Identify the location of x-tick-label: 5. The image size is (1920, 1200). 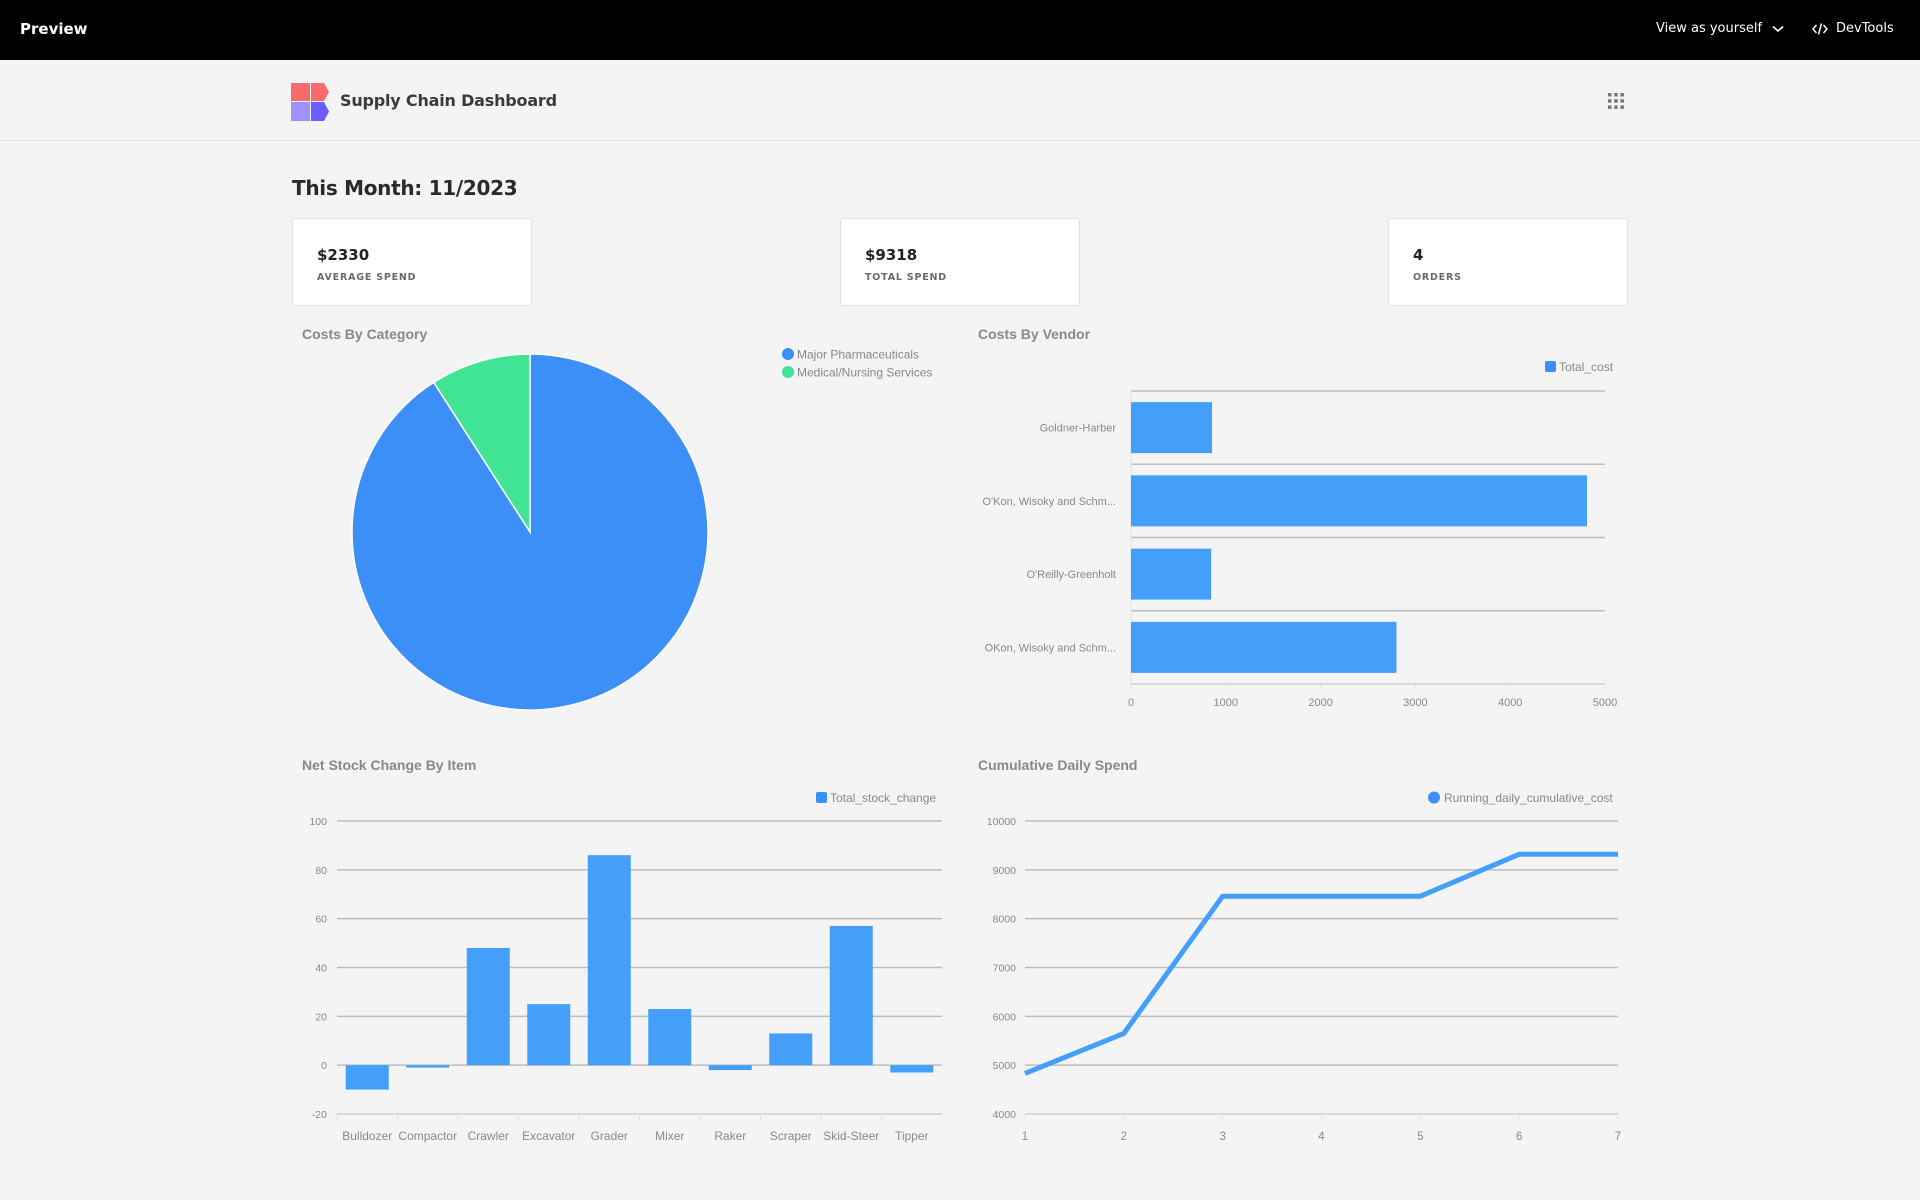
(1420, 1137).